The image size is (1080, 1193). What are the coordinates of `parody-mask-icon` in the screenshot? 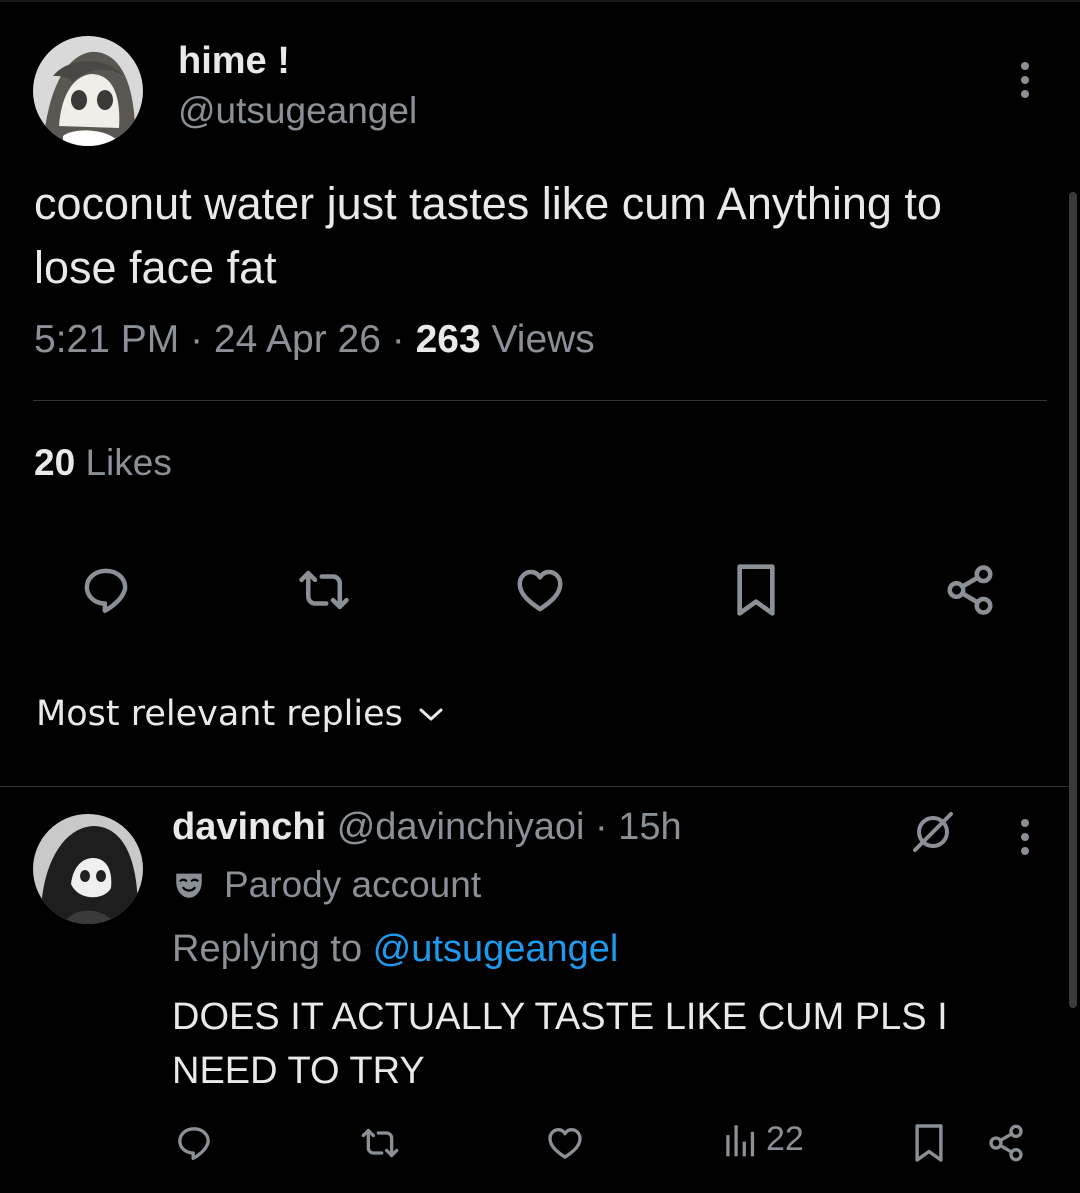 It's located at (189, 885).